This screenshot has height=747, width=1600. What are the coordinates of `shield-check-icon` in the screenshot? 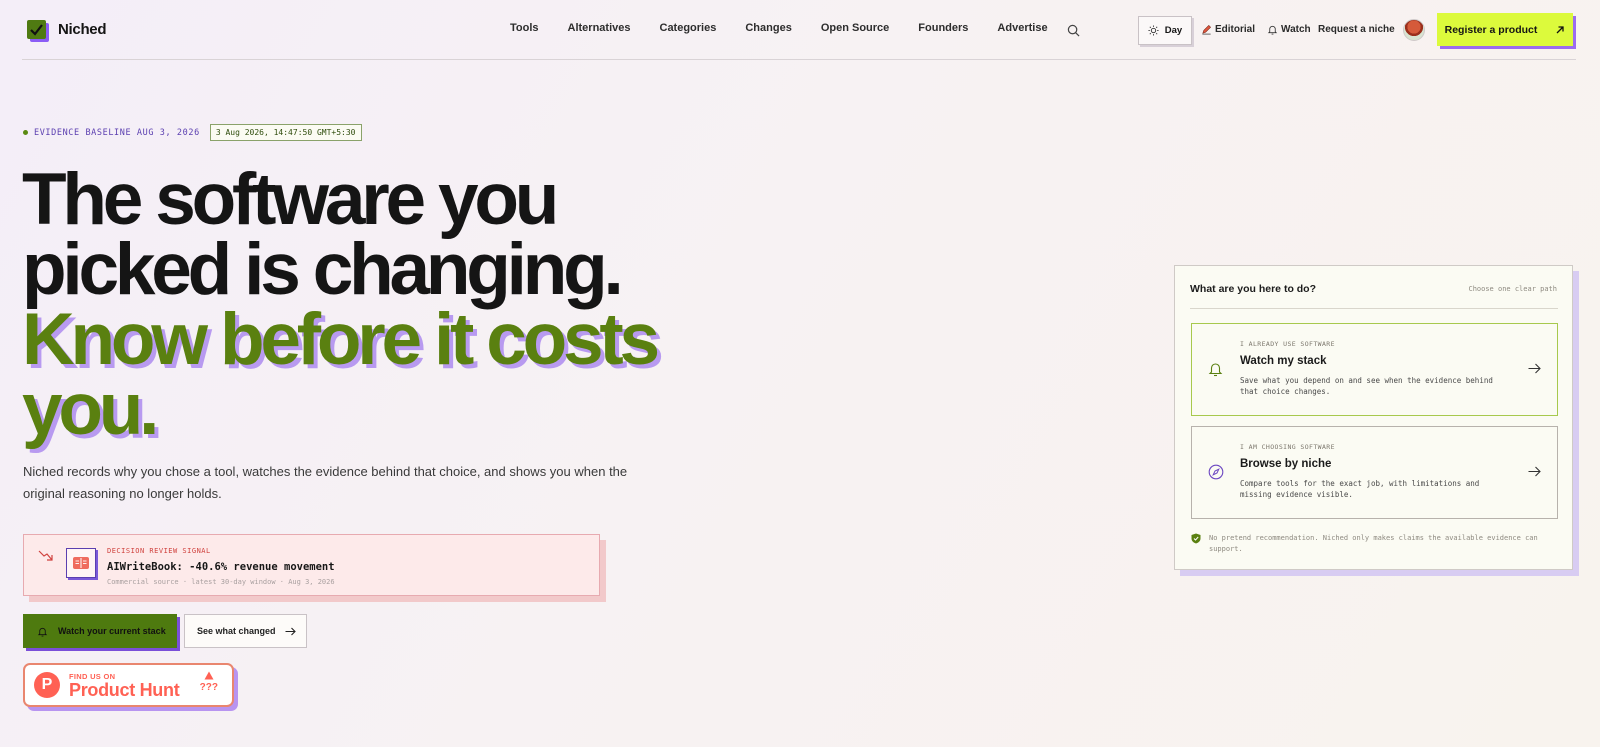 It's located at (1196, 538).